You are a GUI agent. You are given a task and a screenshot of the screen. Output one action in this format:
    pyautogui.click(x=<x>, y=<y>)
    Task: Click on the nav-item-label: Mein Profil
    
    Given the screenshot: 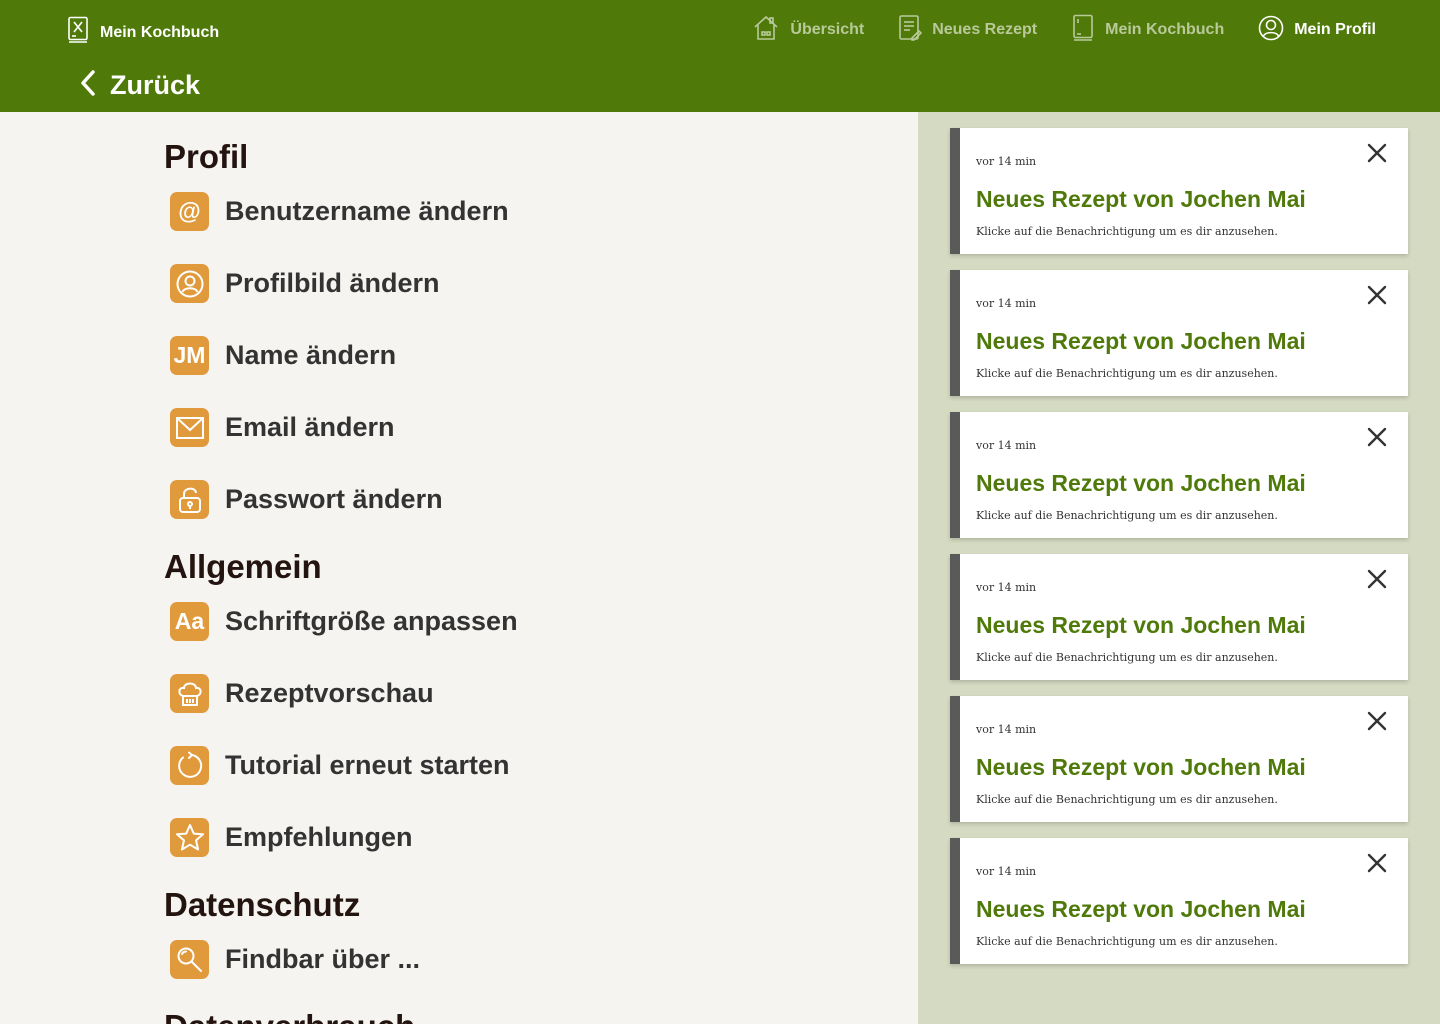 What is the action you would take?
    pyautogui.click(x=1335, y=29)
    